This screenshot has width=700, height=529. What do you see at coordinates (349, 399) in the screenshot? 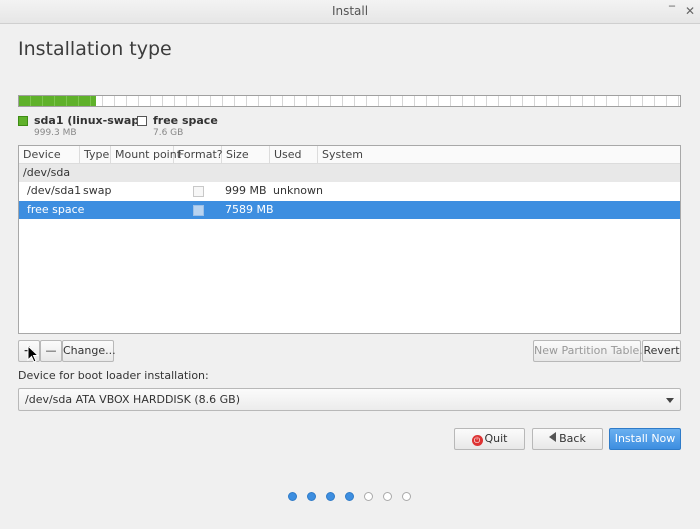
I see `boot-loader-device-select: /dev/sda ATA VBOX HARDDISK (8.6 GB)` at bounding box center [349, 399].